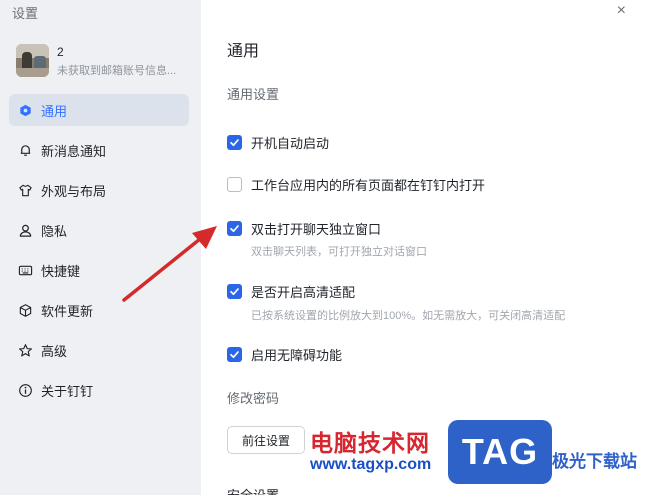  I want to click on hexagon-icon, so click(25, 110).